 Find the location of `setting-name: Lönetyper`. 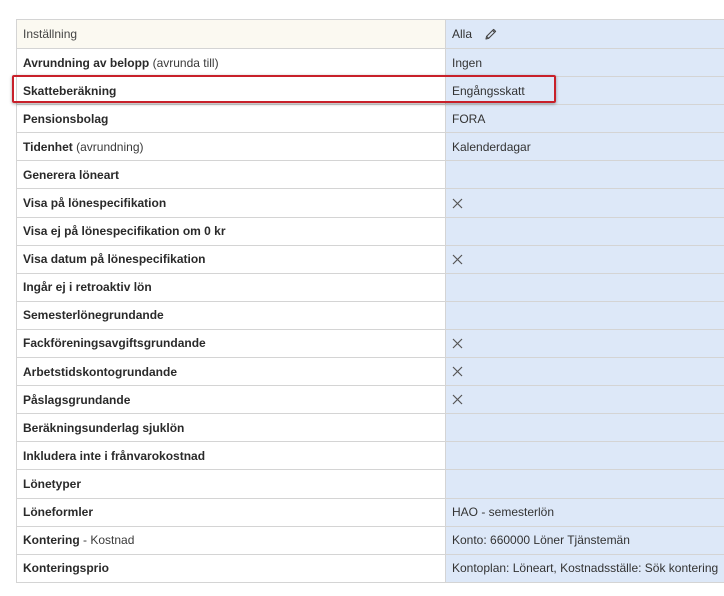

setting-name: Lönetyper is located at coordinates (52, 483).